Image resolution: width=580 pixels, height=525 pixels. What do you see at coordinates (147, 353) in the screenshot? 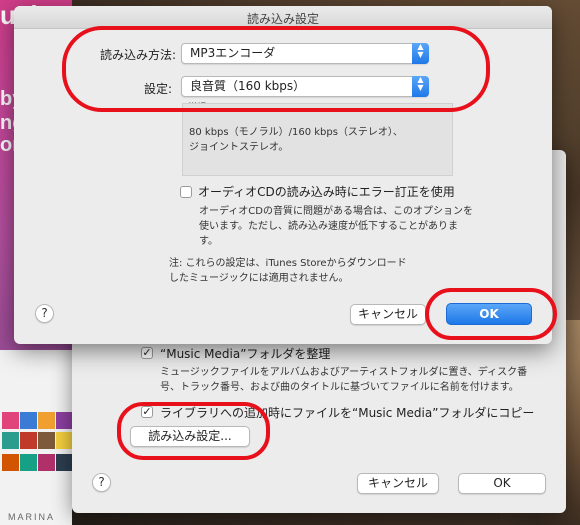
I see `organize-folder-checkbox: ✓` at bounding box center [147, 353].